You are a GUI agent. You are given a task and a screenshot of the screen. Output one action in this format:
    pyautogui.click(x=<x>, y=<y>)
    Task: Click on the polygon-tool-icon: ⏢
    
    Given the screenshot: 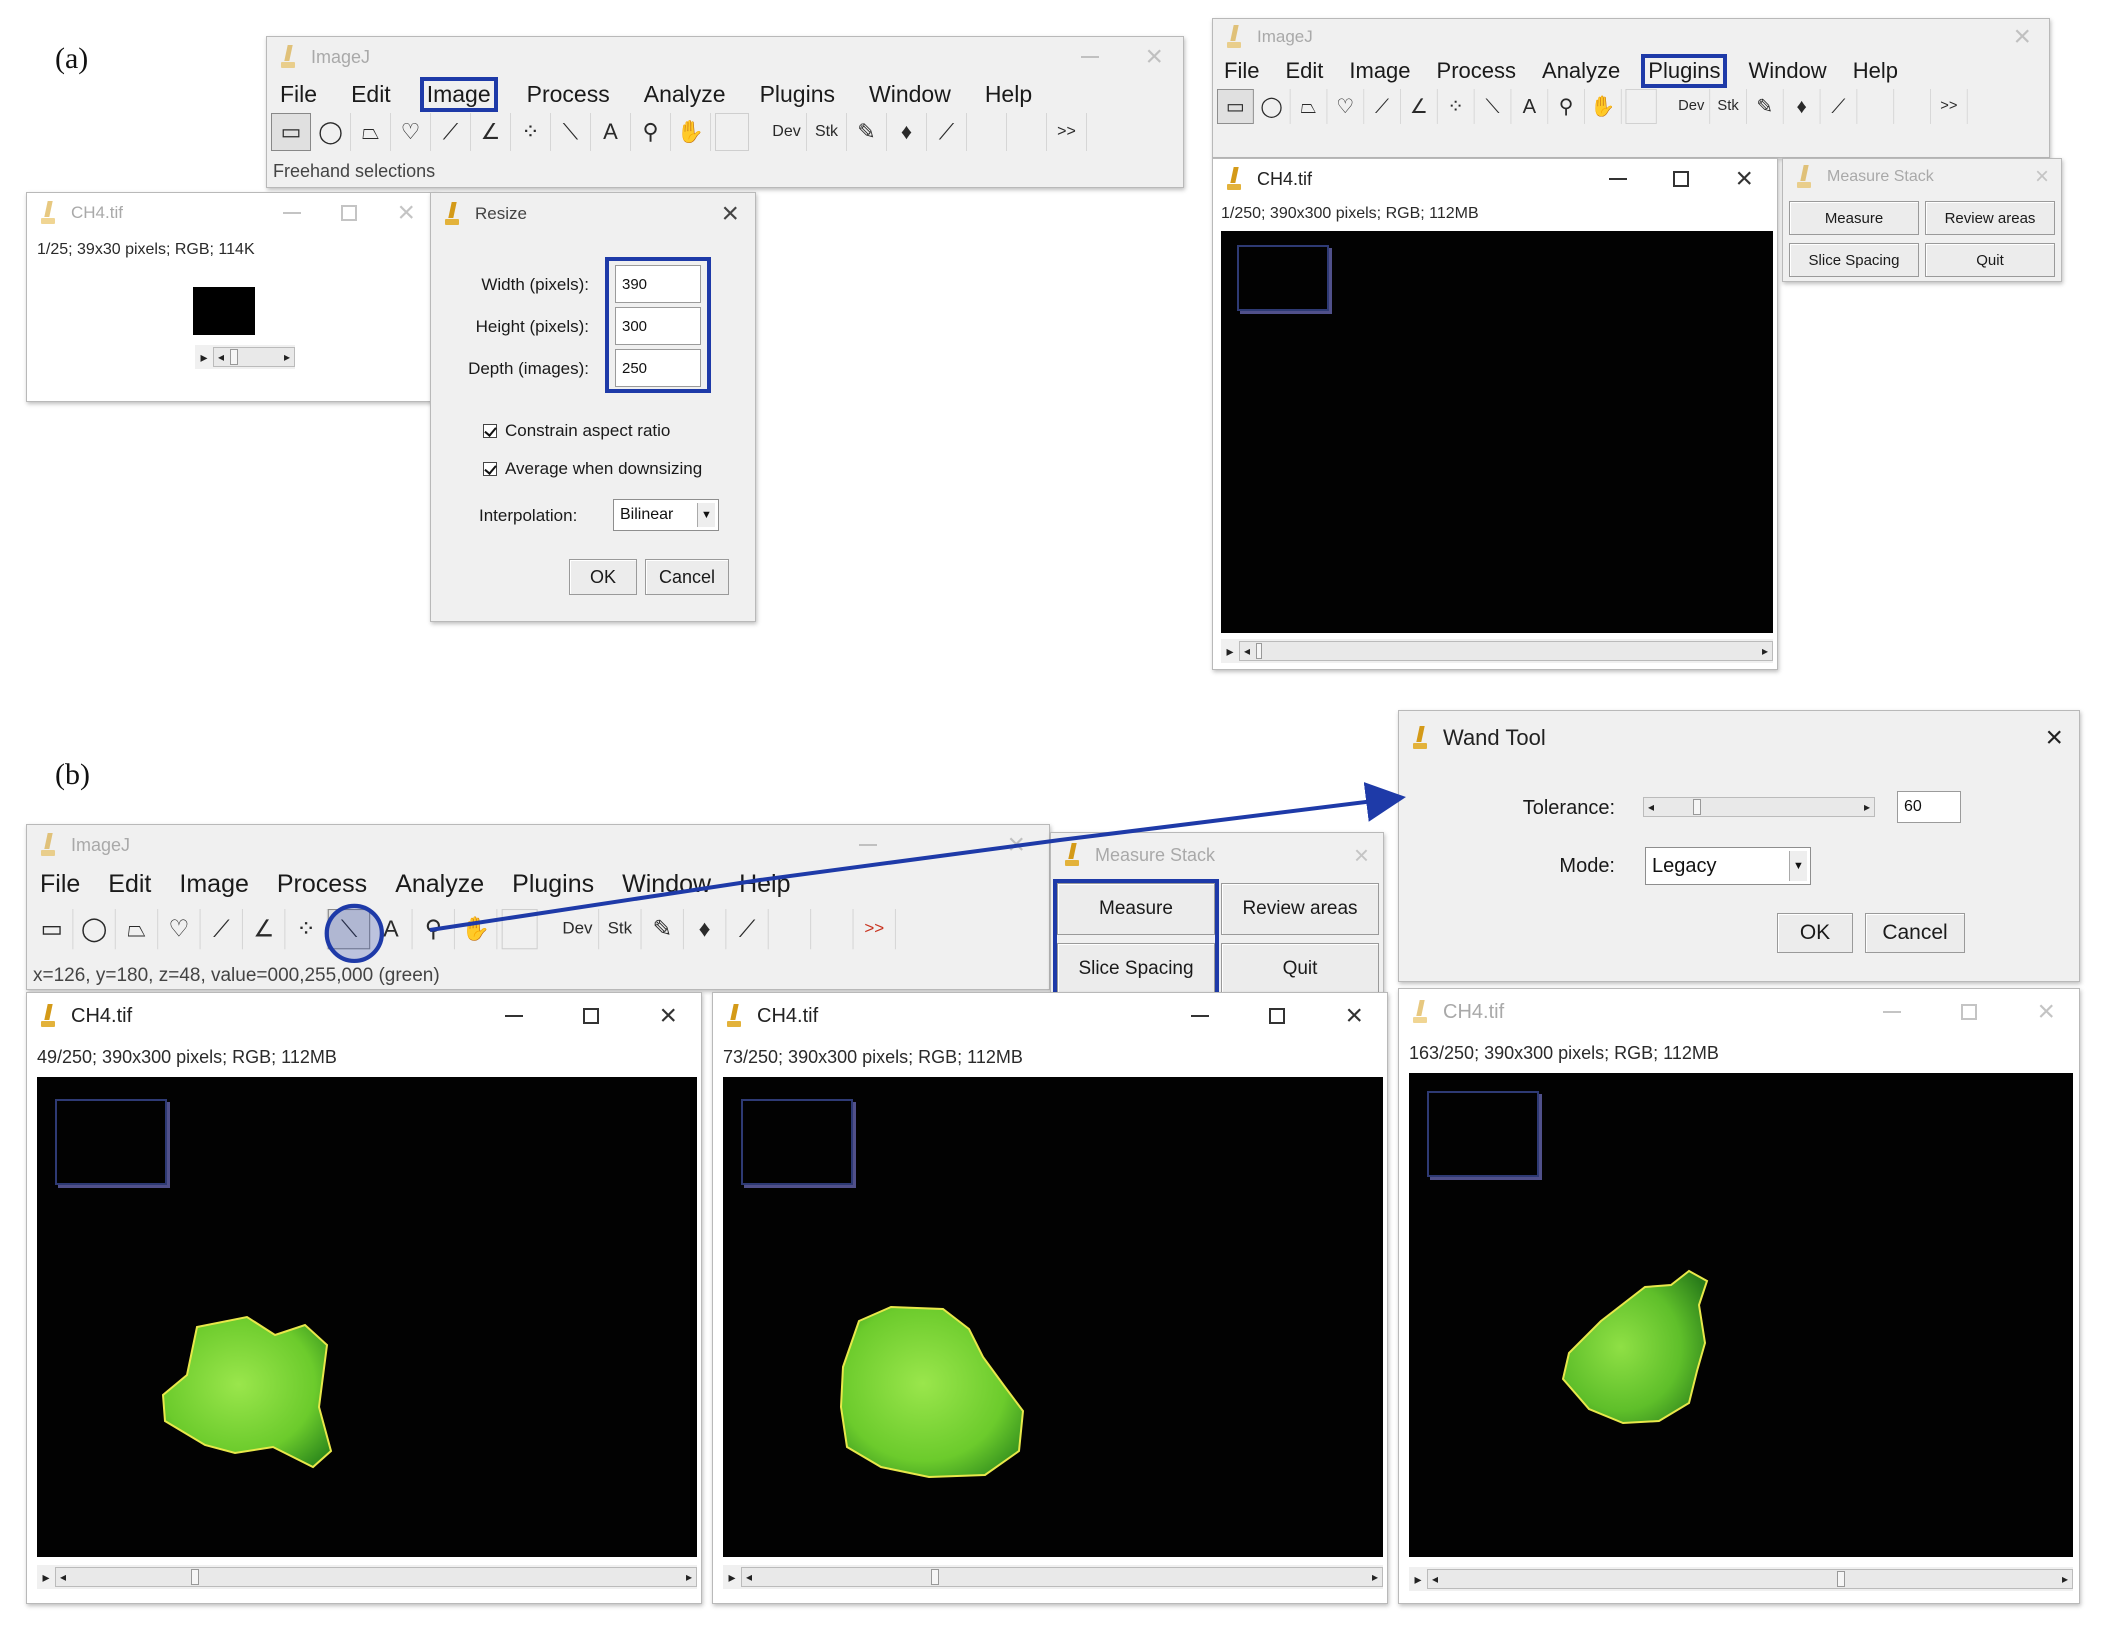 What is the action you would take?
    pyautogui.click(x=371, y=132)
    